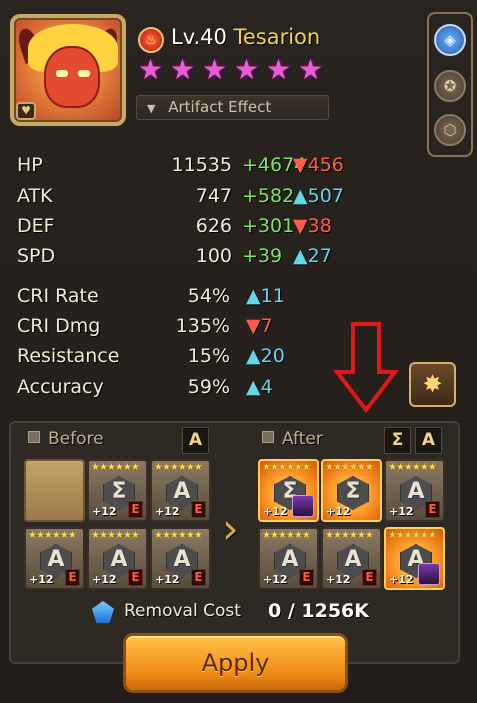 Image resolution: width=477 pixels, height=703 pixels. Describe the element at coordinates (450, 40) in the screenshot. I see `rune-tab-icon: ◈` at that location.